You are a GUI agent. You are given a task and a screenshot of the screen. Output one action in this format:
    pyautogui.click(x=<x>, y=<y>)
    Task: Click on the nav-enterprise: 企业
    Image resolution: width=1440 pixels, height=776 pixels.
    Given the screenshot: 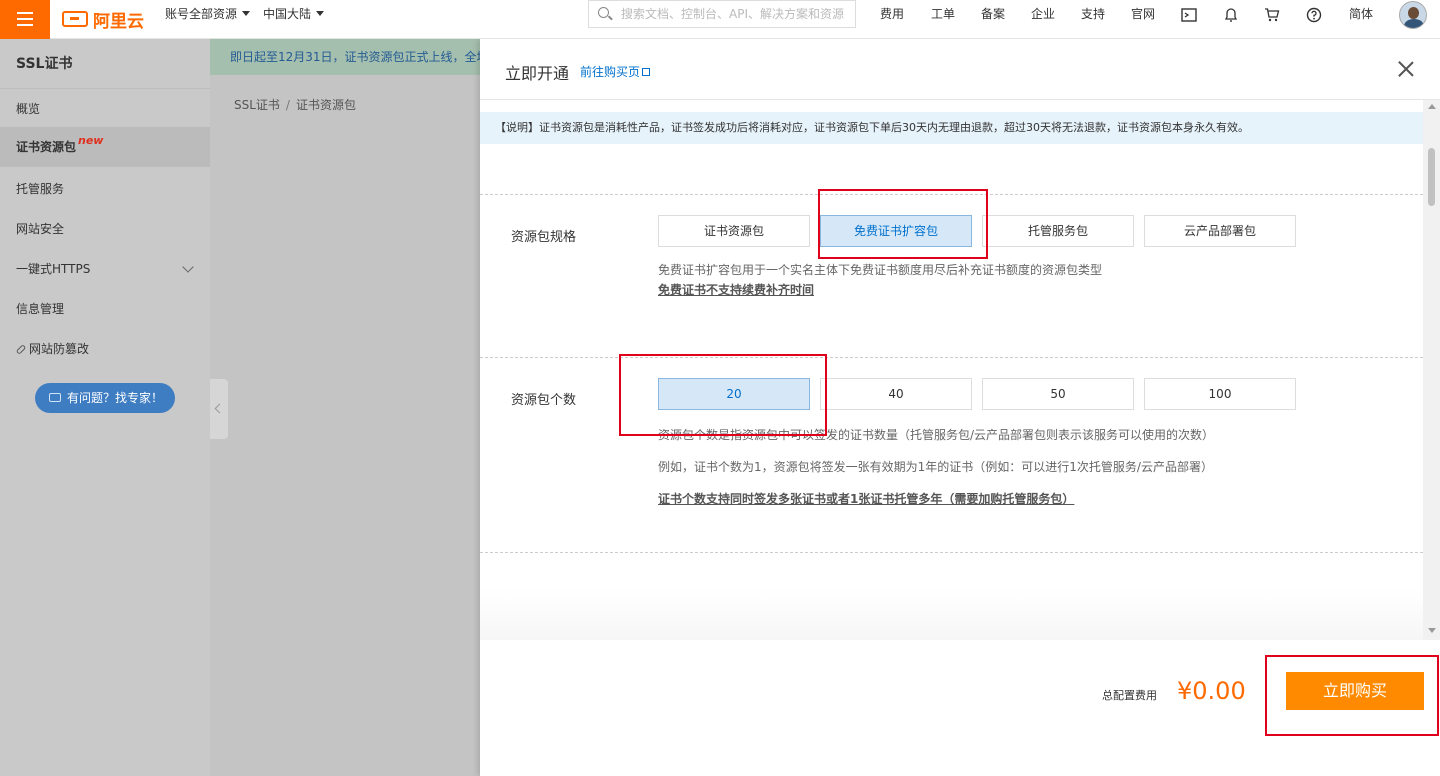 What is the action you would take?
    pyautogui.click(x=1043, y=14)
    